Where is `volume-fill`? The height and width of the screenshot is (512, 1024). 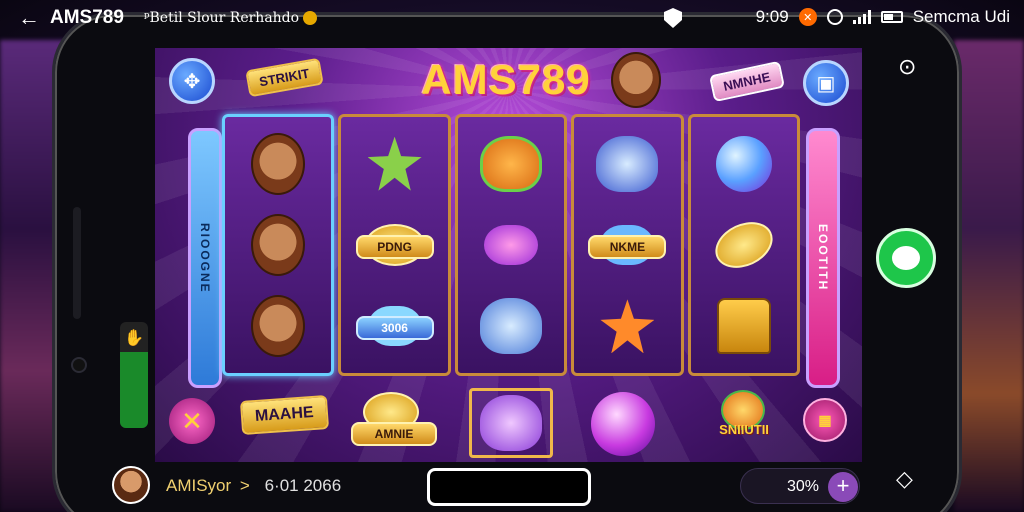 volume-fill is located at coordinates (134, 389).